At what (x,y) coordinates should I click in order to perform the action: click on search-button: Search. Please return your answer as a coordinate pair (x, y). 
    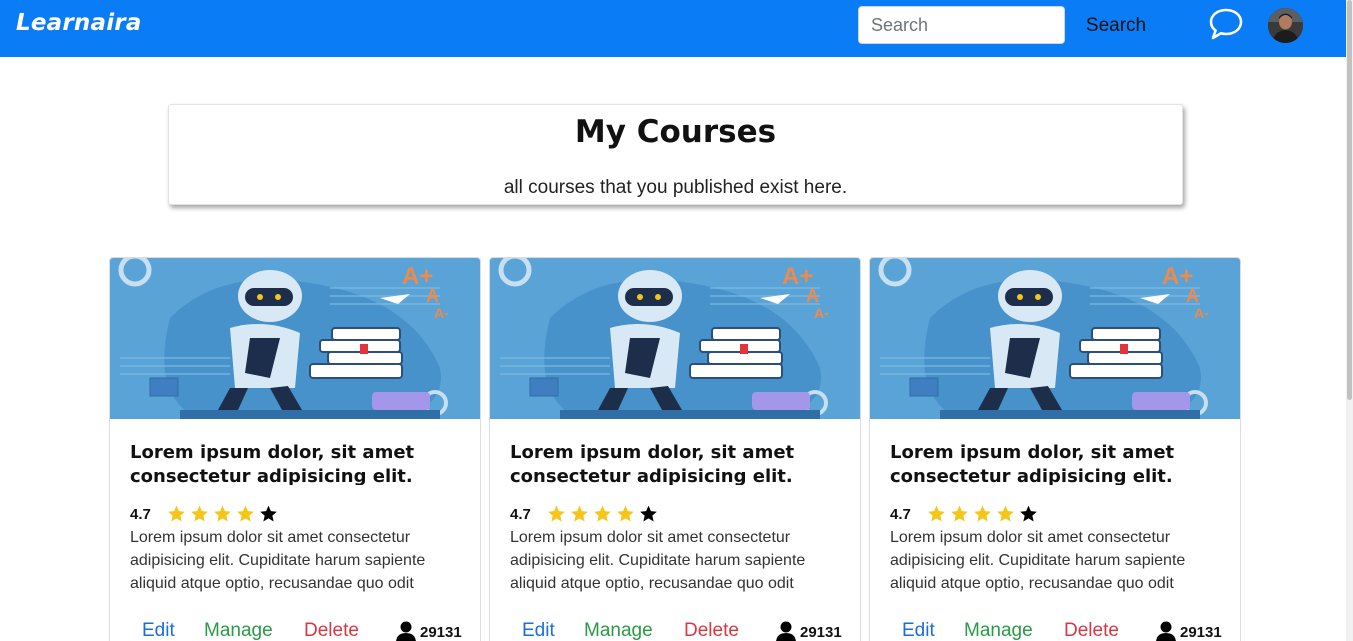
    Looking at the image, I should click on (1116, 26).